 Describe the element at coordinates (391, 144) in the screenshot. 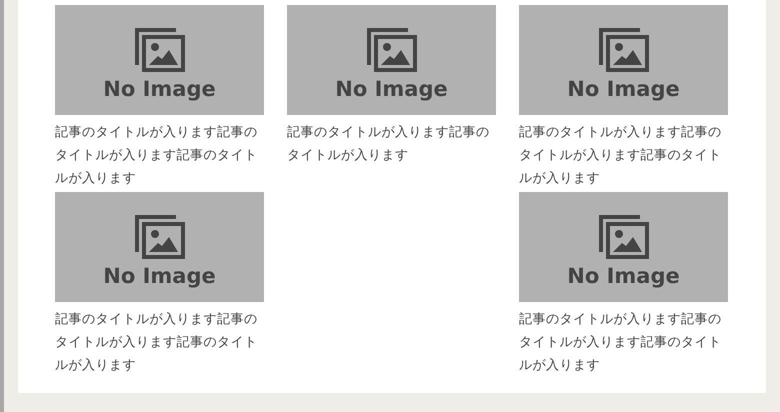

I see `article-title: 記事のタイトルが入ります記事のタイトルが入ります` at that location.